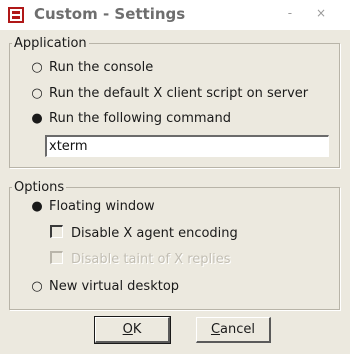 The height and width of the screenshot is (354, 350). I want to click on checkbox-disabled-icon, so click(56, 257).